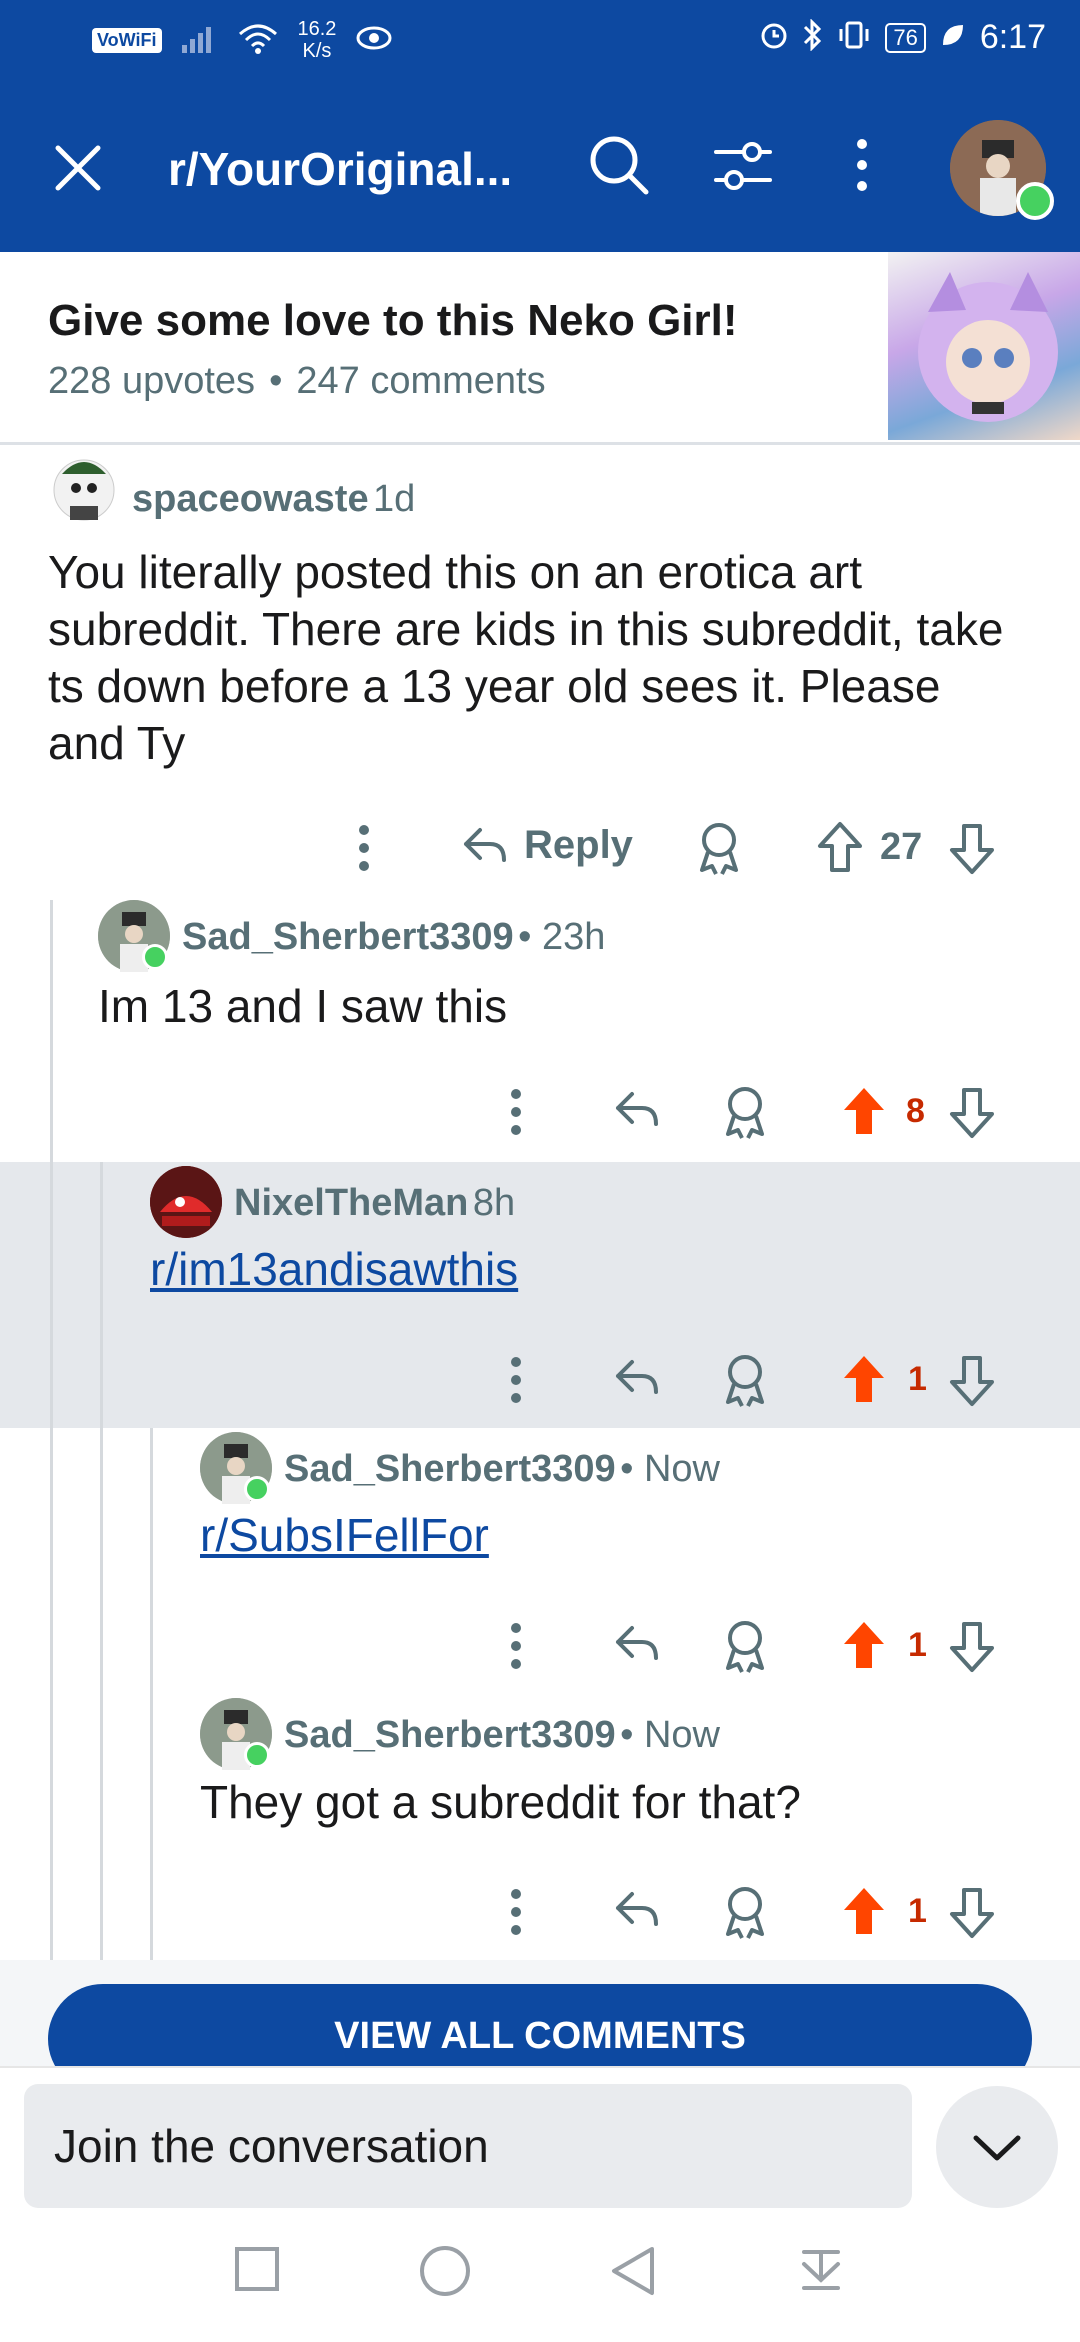  I want to click on speed-value: 16.2, so click(317, 29).